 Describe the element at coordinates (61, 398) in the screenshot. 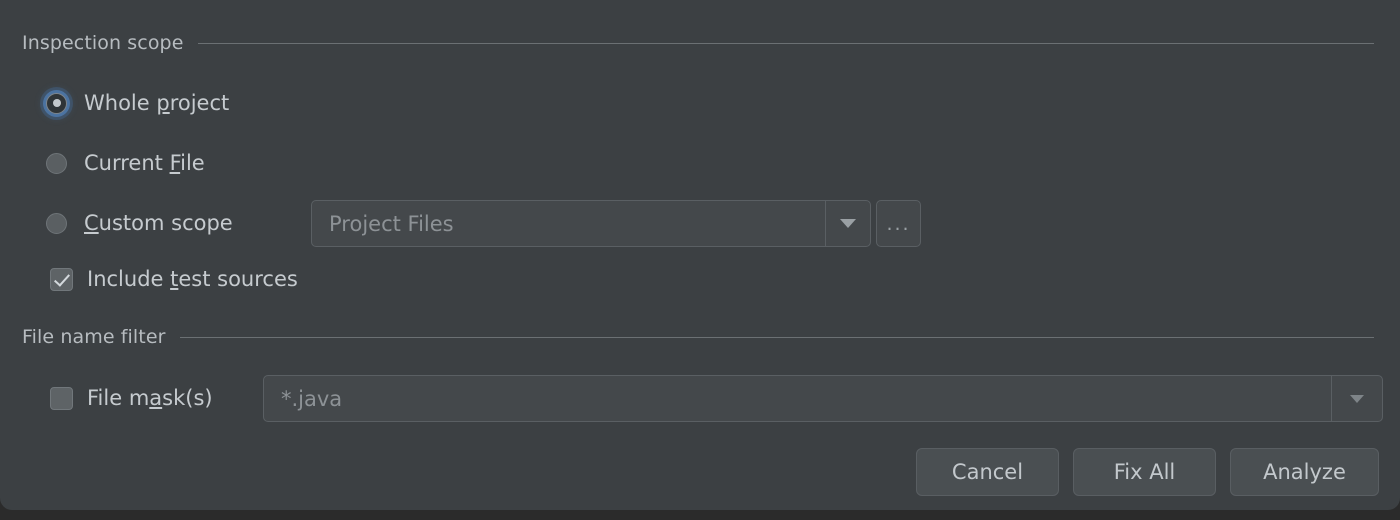

I see `checkbox-file-mask` at that location.